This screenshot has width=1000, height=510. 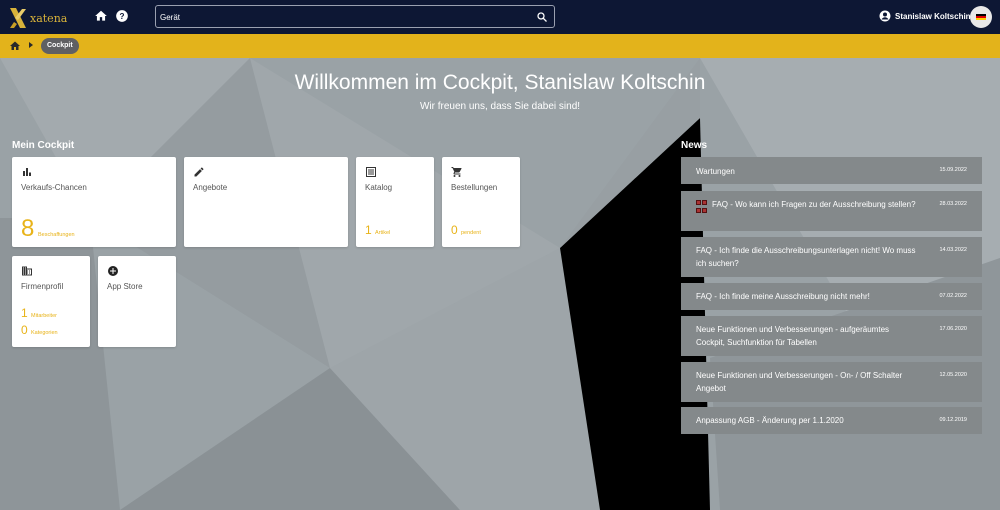 I want to click on card-title: Katalog, so click(x=379, y=187).